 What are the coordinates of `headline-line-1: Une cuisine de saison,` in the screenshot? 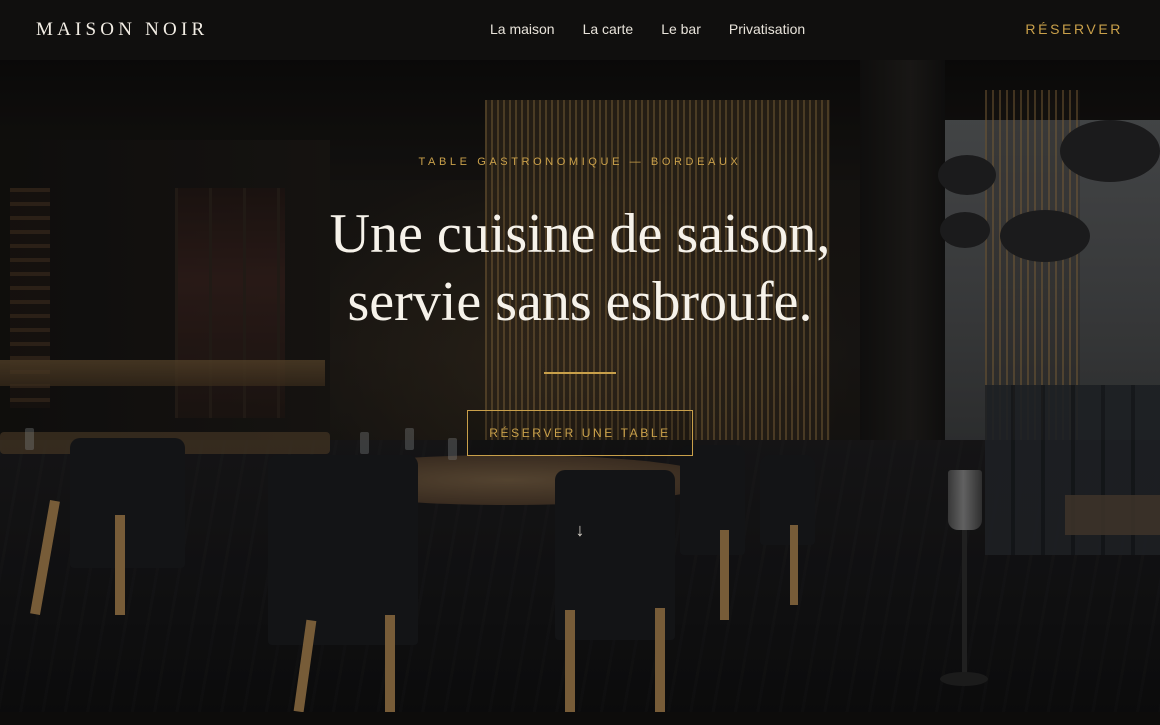 It's located at (580, 234).